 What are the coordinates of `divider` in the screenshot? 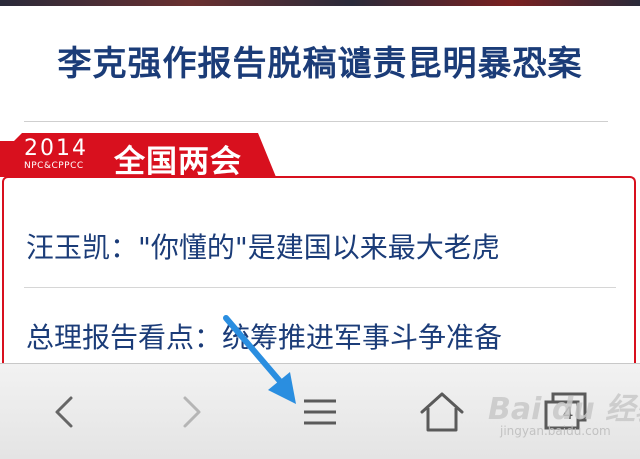 It's located at (316, 121).